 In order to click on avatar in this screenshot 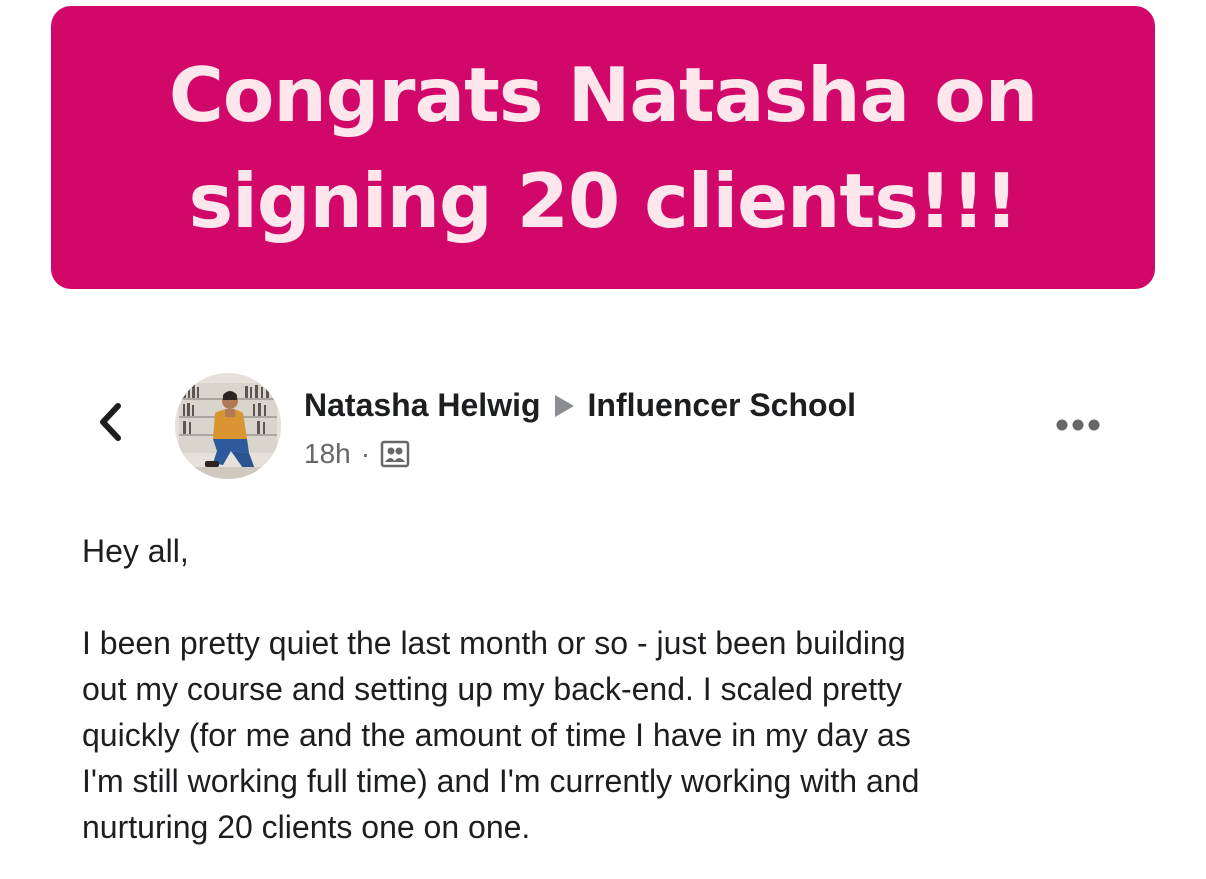, I will do `click(228, 426)`.